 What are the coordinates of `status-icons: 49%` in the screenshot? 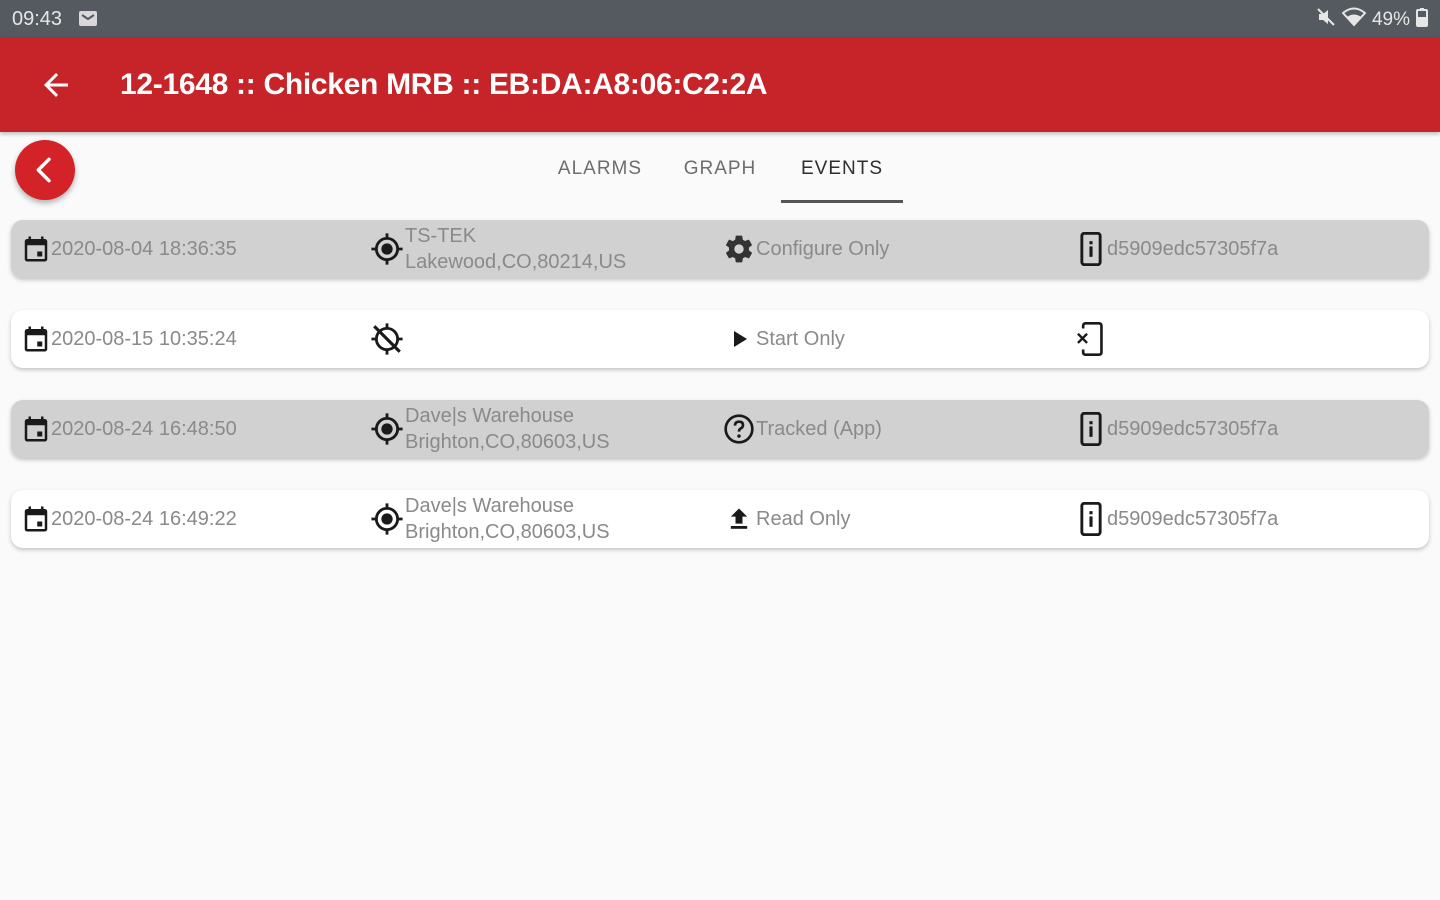 It's located at (1372, 20).